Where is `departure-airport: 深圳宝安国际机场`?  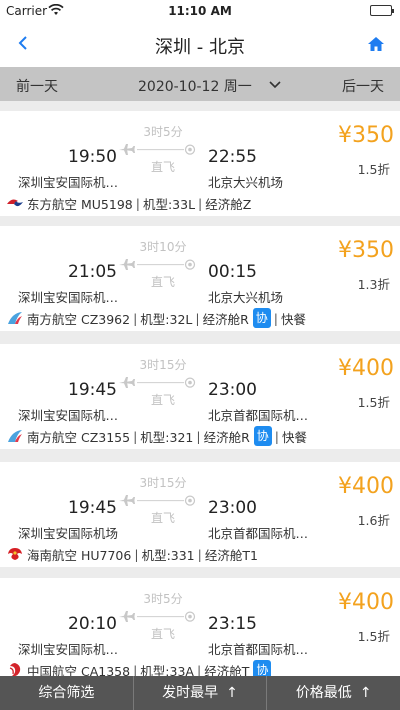
departure-airport: 深圳宝安国际机场 is located at coordinates (68, 533).